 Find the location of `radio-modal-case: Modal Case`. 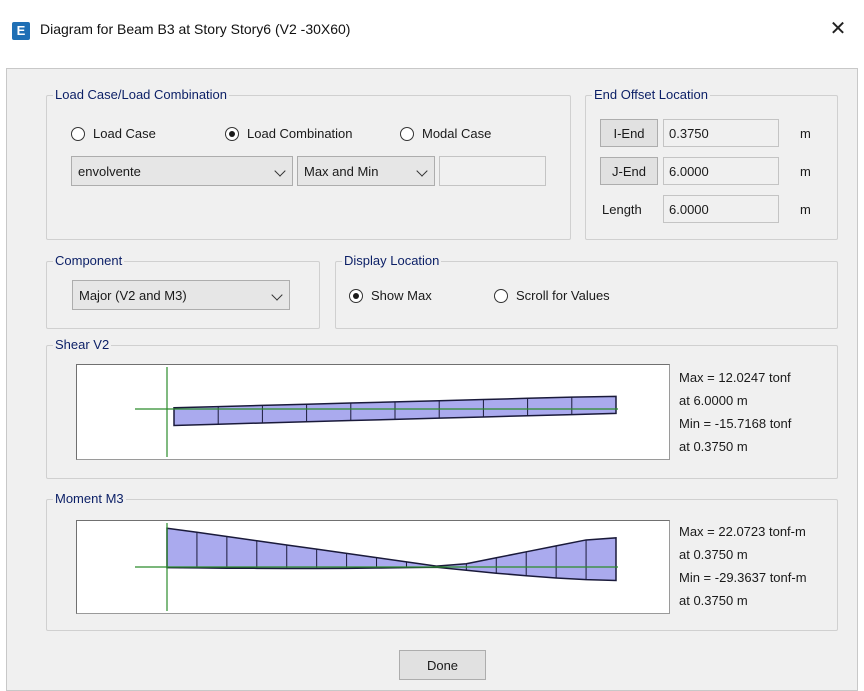

radio-modal-case: Modal Case is located at coordinates (445, 133).